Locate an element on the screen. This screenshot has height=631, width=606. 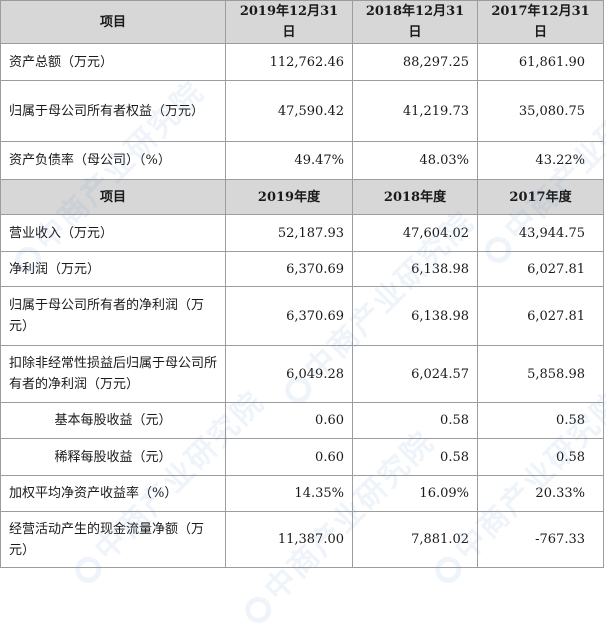
row-label: 资产负债率（母公司）（%） is located at coordinates (113, 160).